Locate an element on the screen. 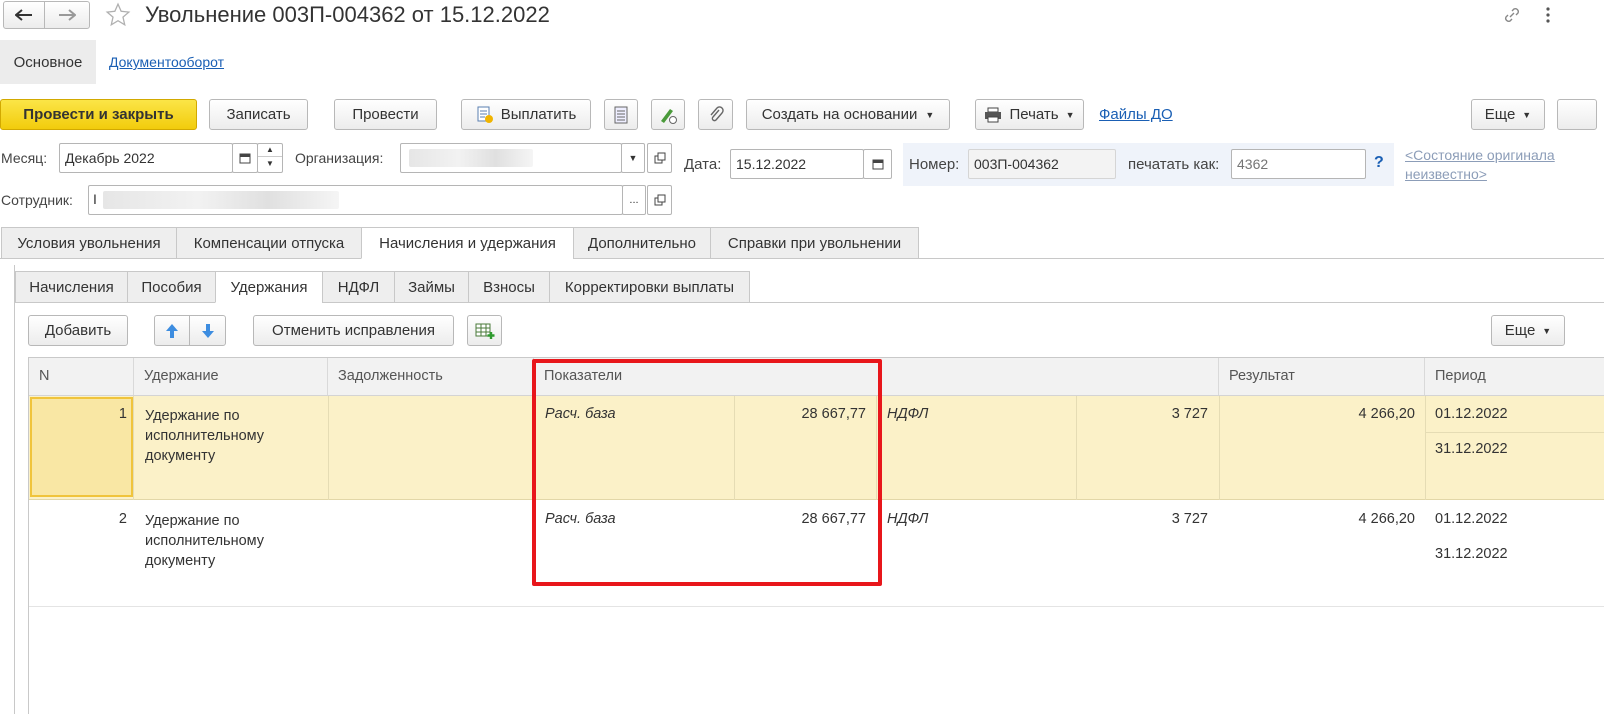  month-stepper: ▲ ▼ is located at coordinates (270, 158).